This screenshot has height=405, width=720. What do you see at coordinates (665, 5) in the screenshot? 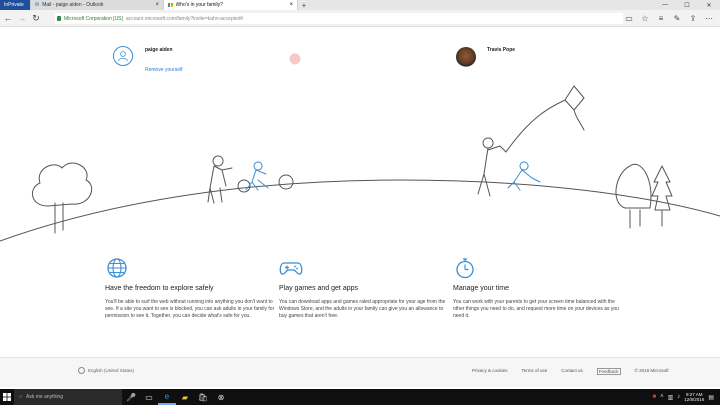
I see `minimize-icon: —` at bounding box center [665, 5].